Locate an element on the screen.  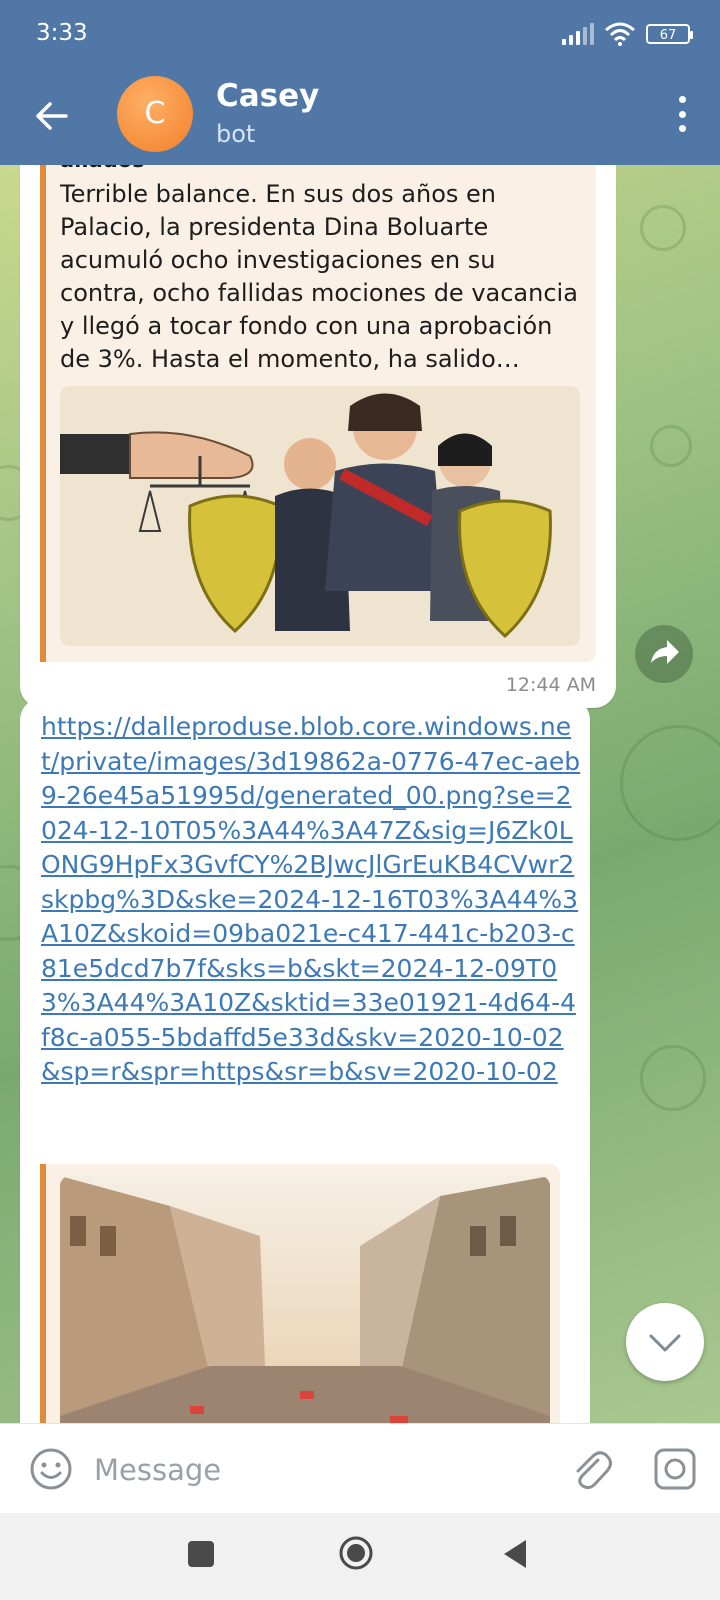
link-preview is located at coordinates (300, 1293).